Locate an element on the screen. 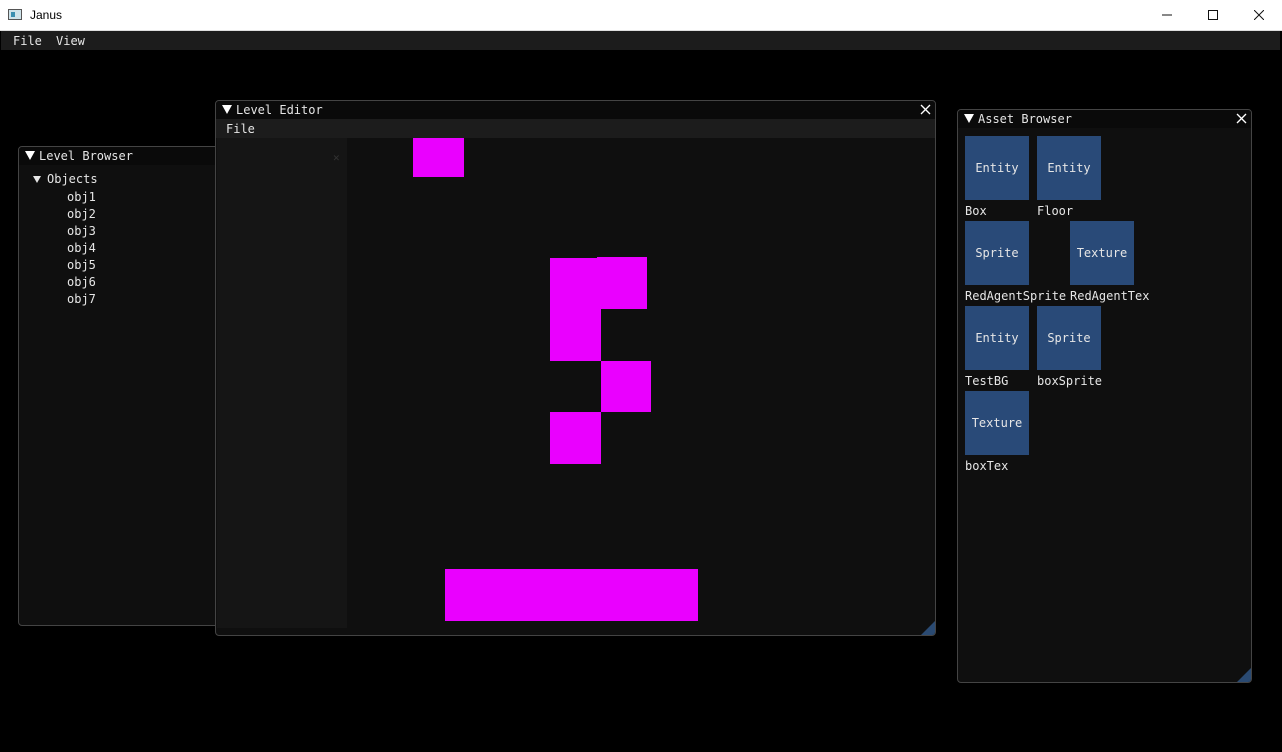 This screenshot has height=752, width=1282. tree-item-obj6: obj6 is located at coordinates (81, 282).